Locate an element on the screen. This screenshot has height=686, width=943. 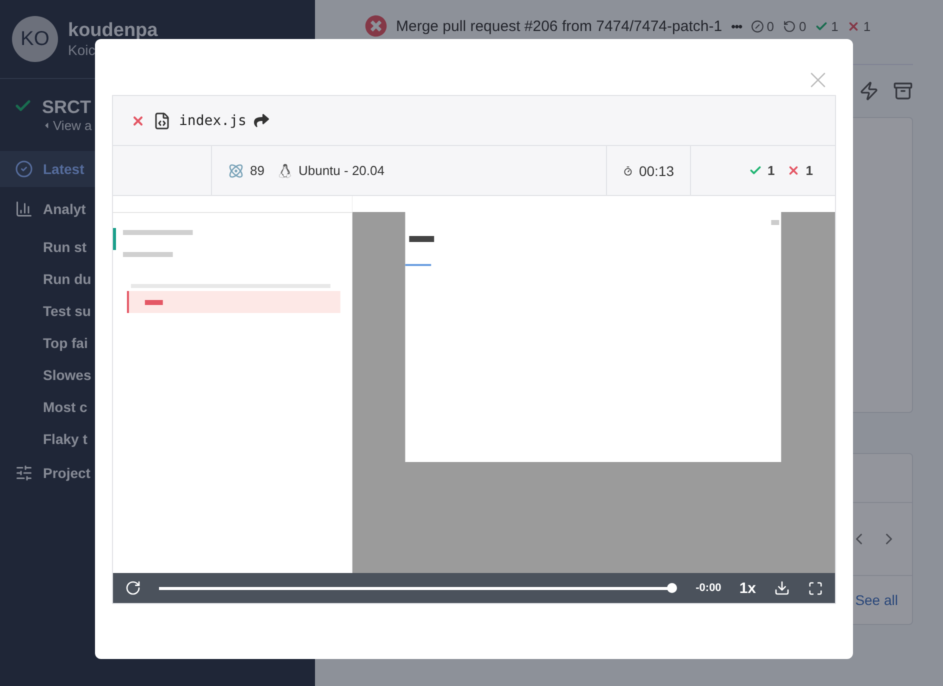
user-avatar: KO is located at coordinates (35, 39).